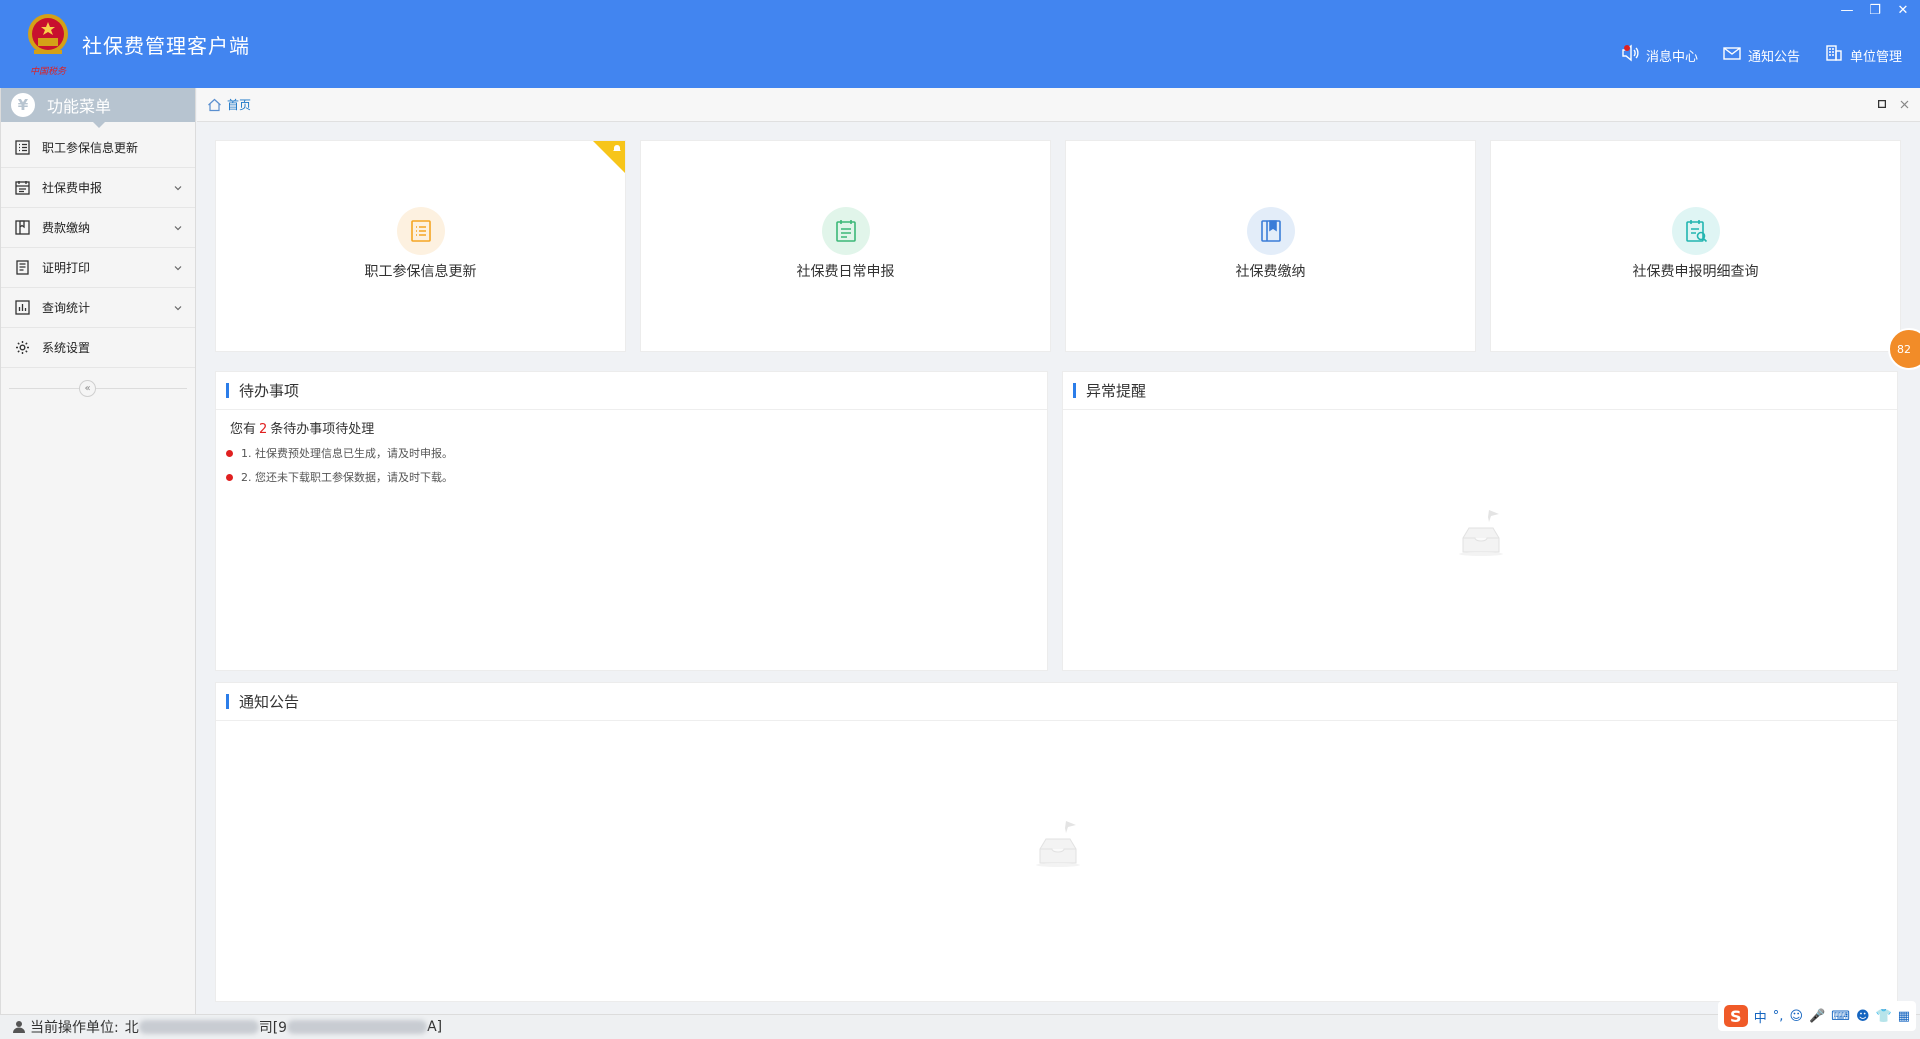 This screenshot has height=1039, width=1920. What do you see at coordinates (229, 104) in the screenshot?
I see `breadcrumb-home: 首页` at bounding box center [229, 104].